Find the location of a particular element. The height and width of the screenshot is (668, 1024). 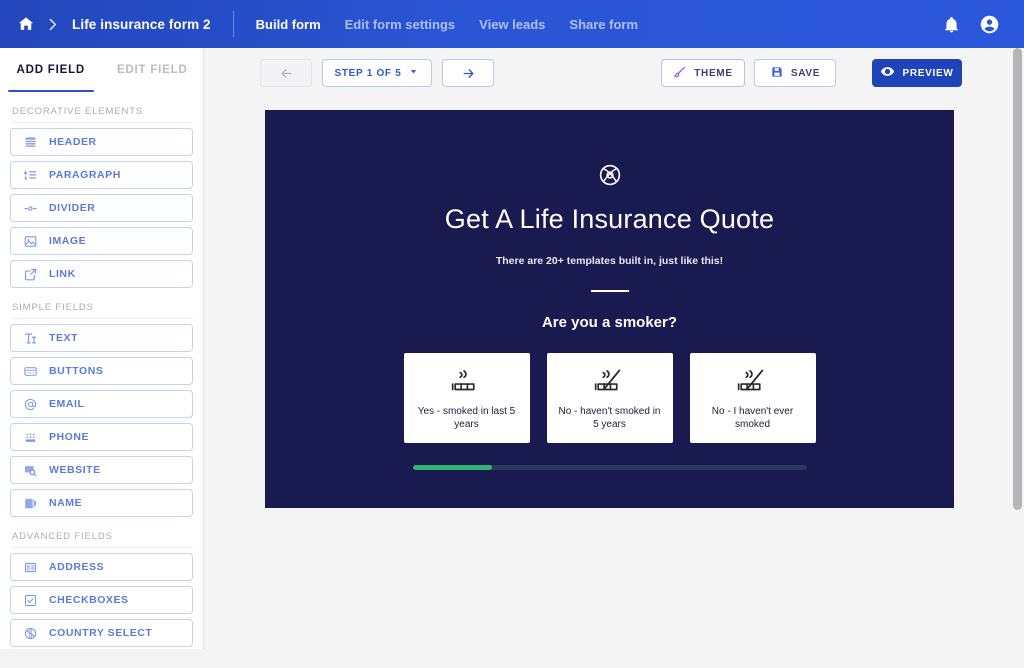

field-item-buttons: BUTTONS is located at coordinates (101, 371).